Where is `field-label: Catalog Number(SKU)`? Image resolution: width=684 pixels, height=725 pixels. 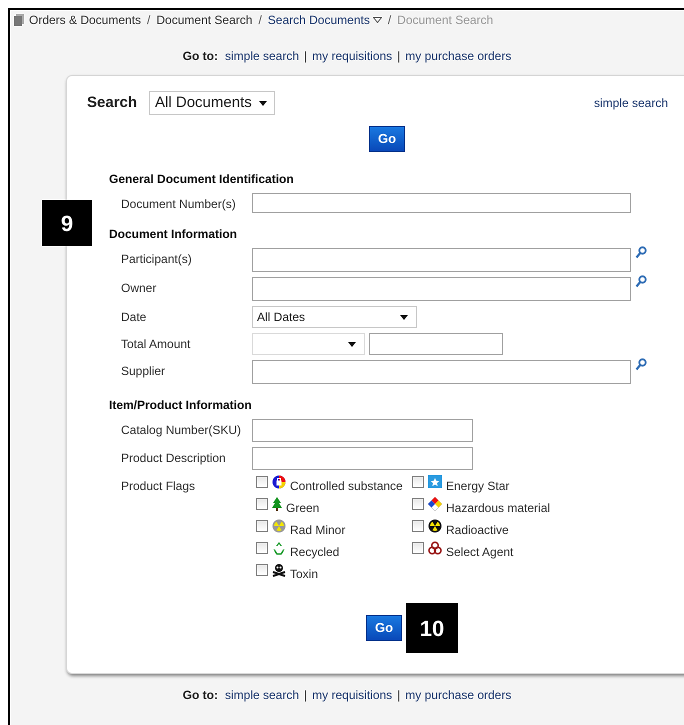
field-label: Catalog Number(SKU) is located at coordinates (181, 430).